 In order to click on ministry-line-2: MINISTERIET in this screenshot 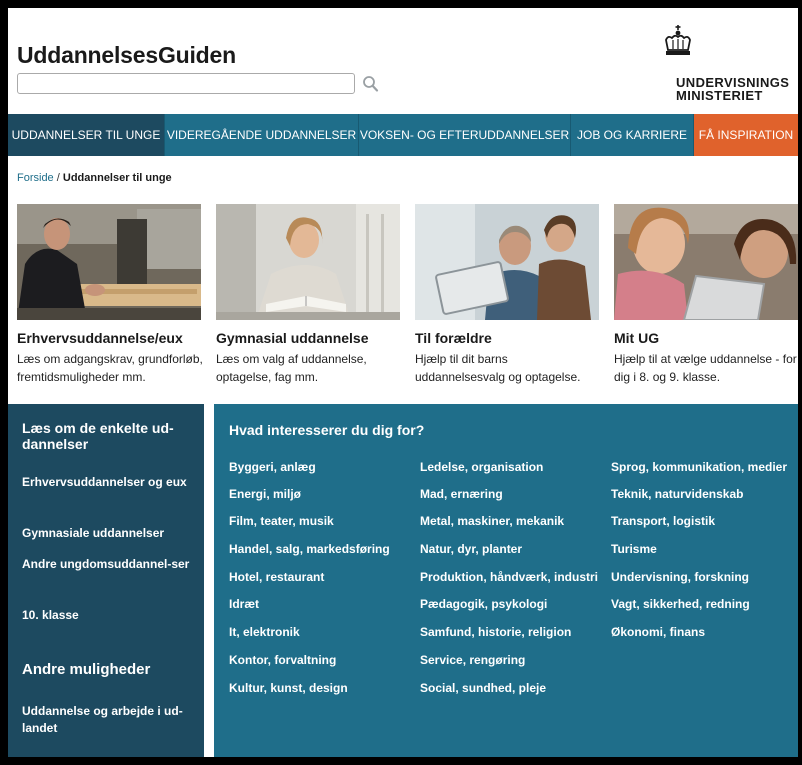, I will do `click(719, 95)`.